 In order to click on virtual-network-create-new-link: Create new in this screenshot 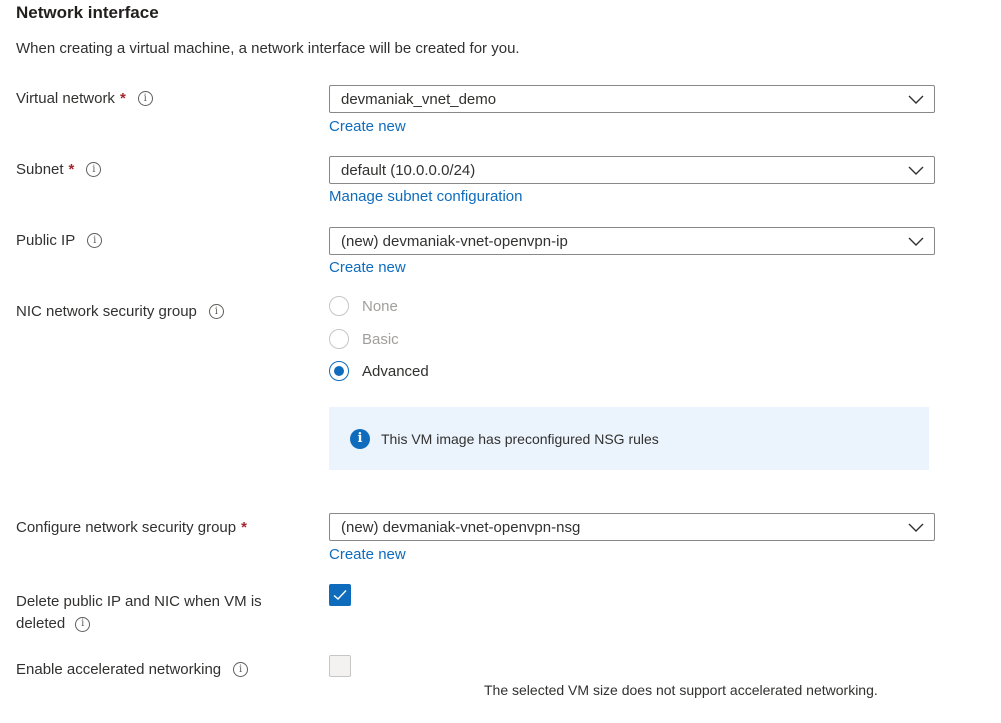, I will do `click(367, 126)`.